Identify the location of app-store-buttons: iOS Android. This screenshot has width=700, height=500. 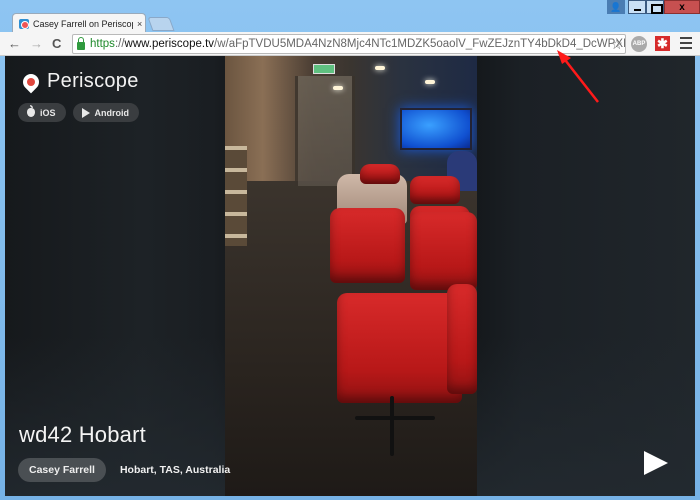
(79, 112).